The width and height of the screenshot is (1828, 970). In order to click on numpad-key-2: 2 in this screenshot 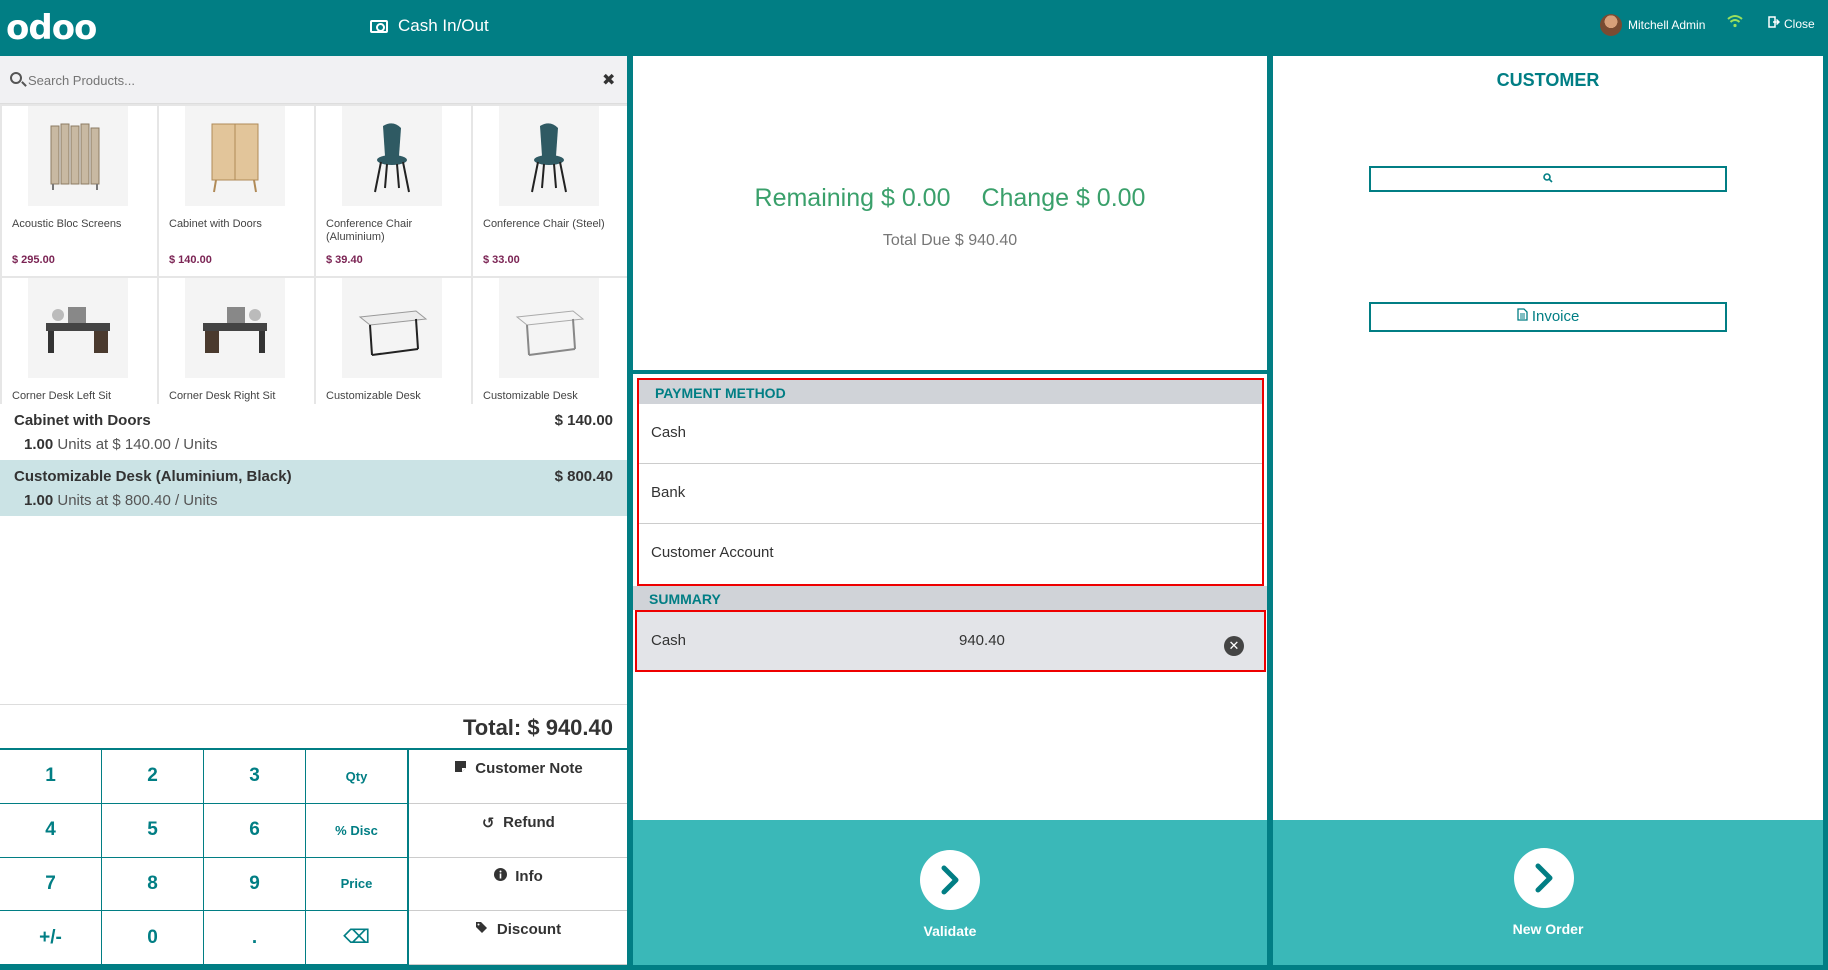, I will do `click(153, 777)`.